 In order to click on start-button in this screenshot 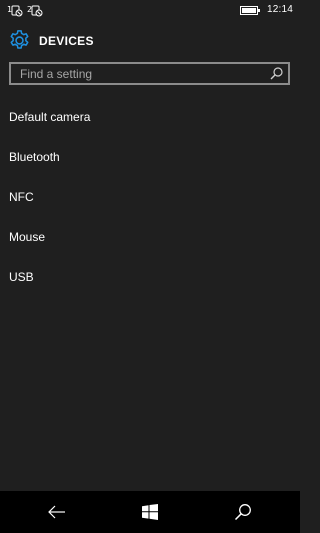, I will do `click(150, 512)`.